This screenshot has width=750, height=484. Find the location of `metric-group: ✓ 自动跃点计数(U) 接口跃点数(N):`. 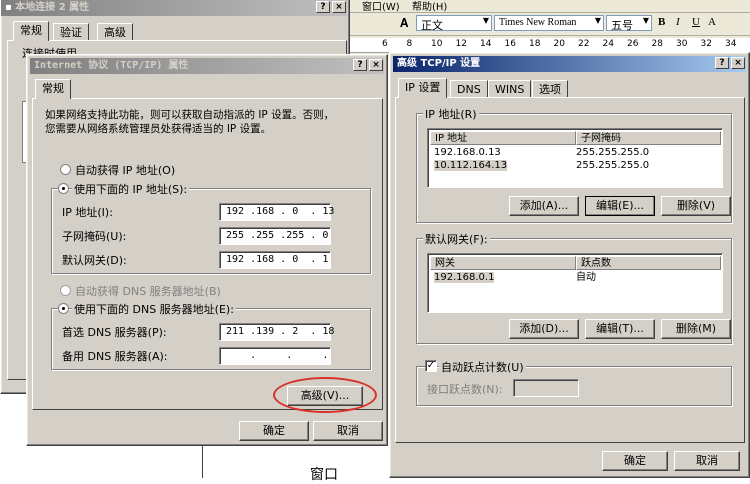

metric-group: ✓ 自动跃点计数(U) 接口跃点数(N): is located at coordinates (574, 382).